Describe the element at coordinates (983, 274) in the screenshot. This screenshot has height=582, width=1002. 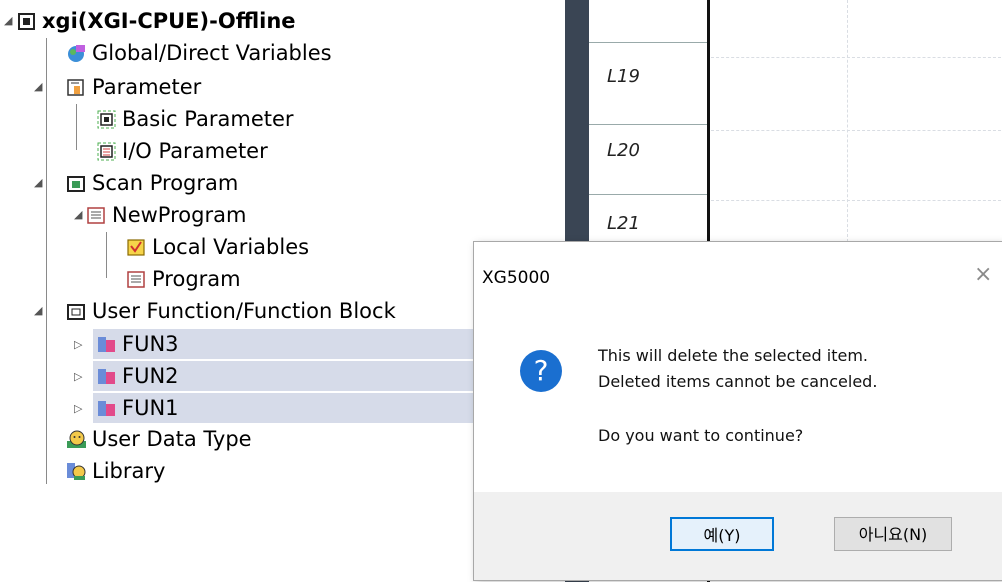
I see `close-icon: ×` at that location.